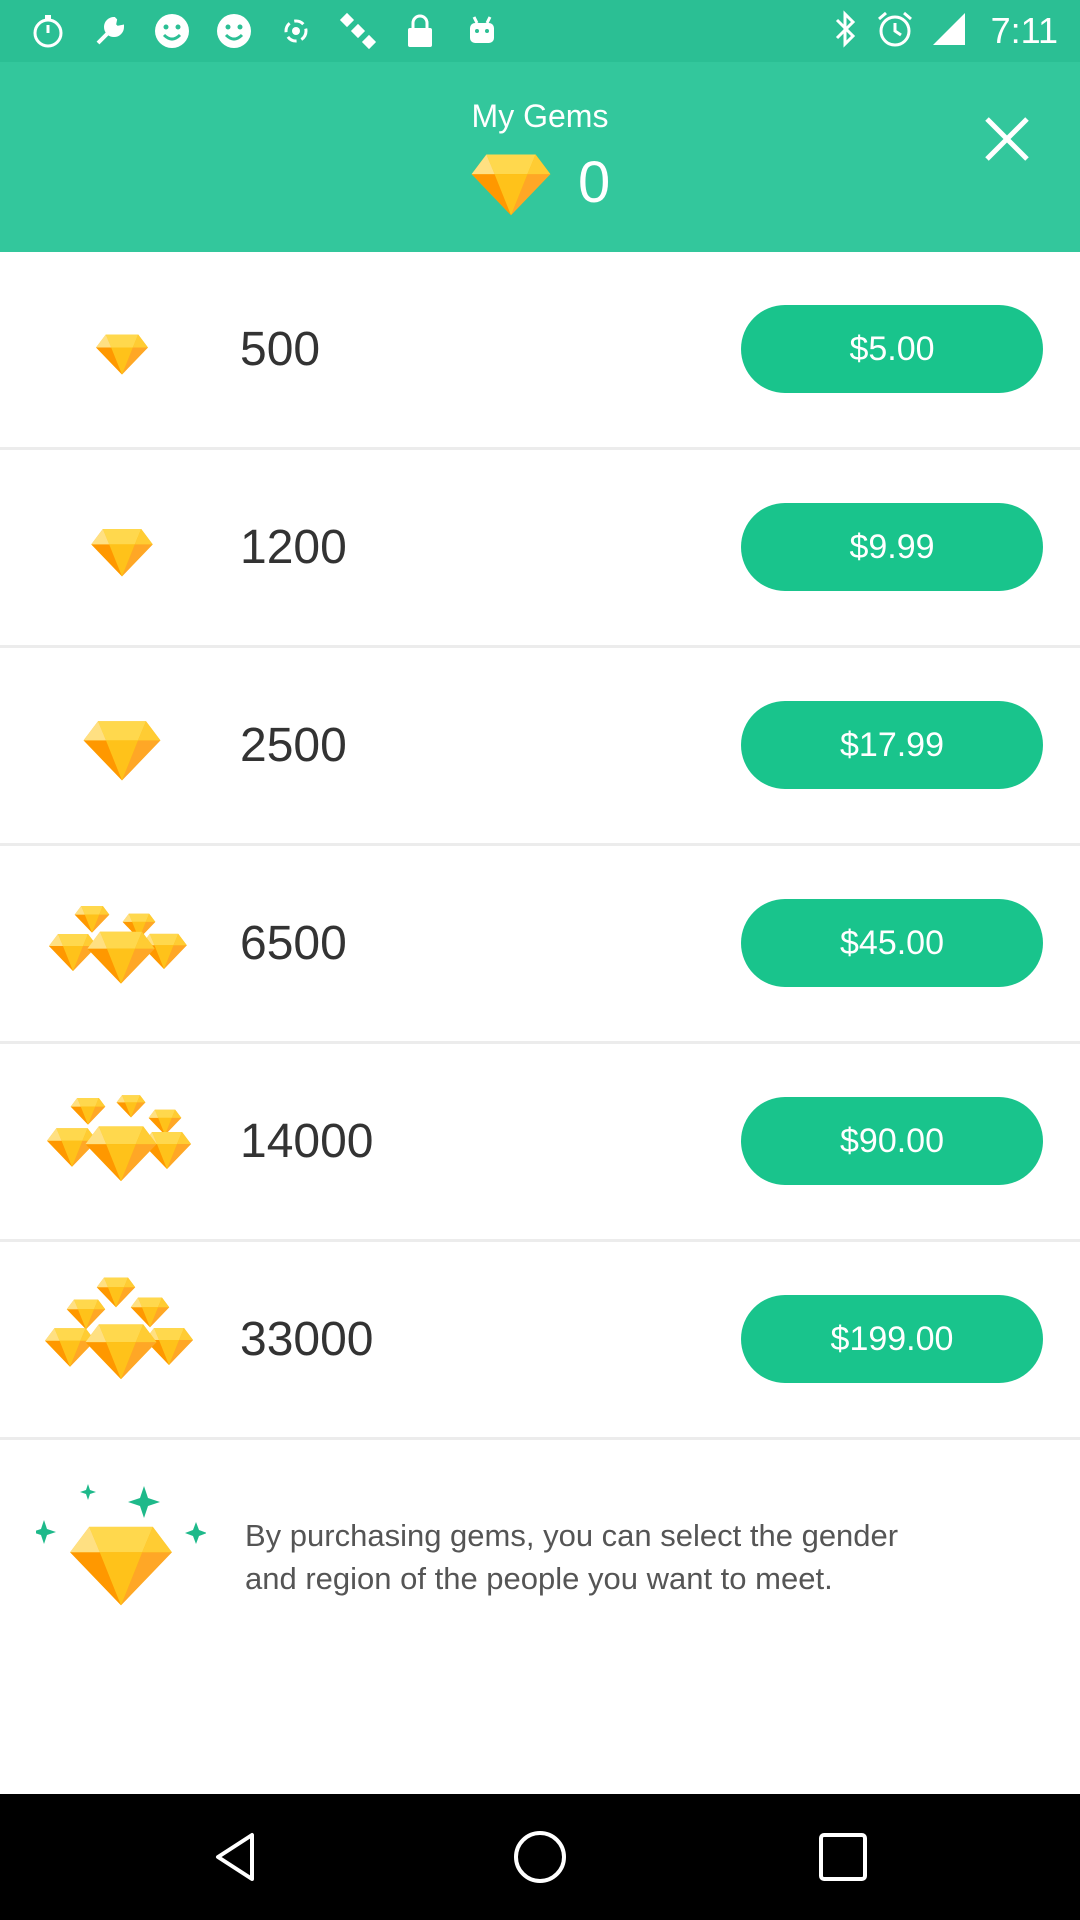  I want to click on buy-14000-button: $90.00, so click(892, 1141).